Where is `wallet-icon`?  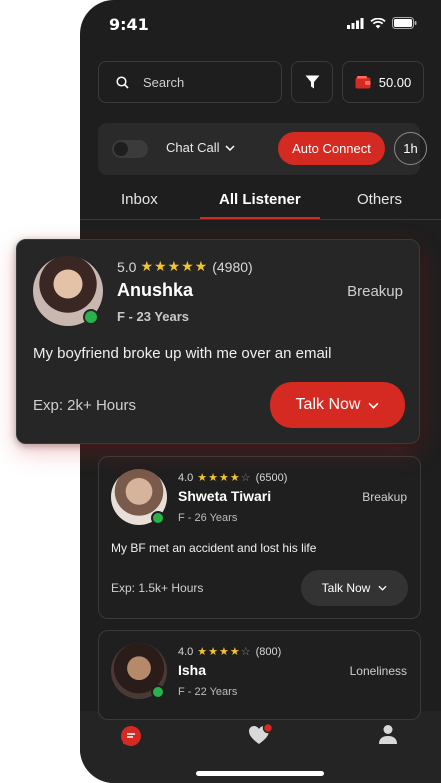
wallet-icon is located at coordinates (363, 81).